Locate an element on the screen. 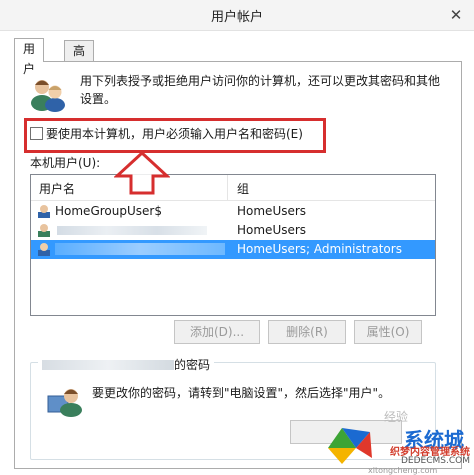  table-row: HomeUsers is located at coordinates (233, 230).